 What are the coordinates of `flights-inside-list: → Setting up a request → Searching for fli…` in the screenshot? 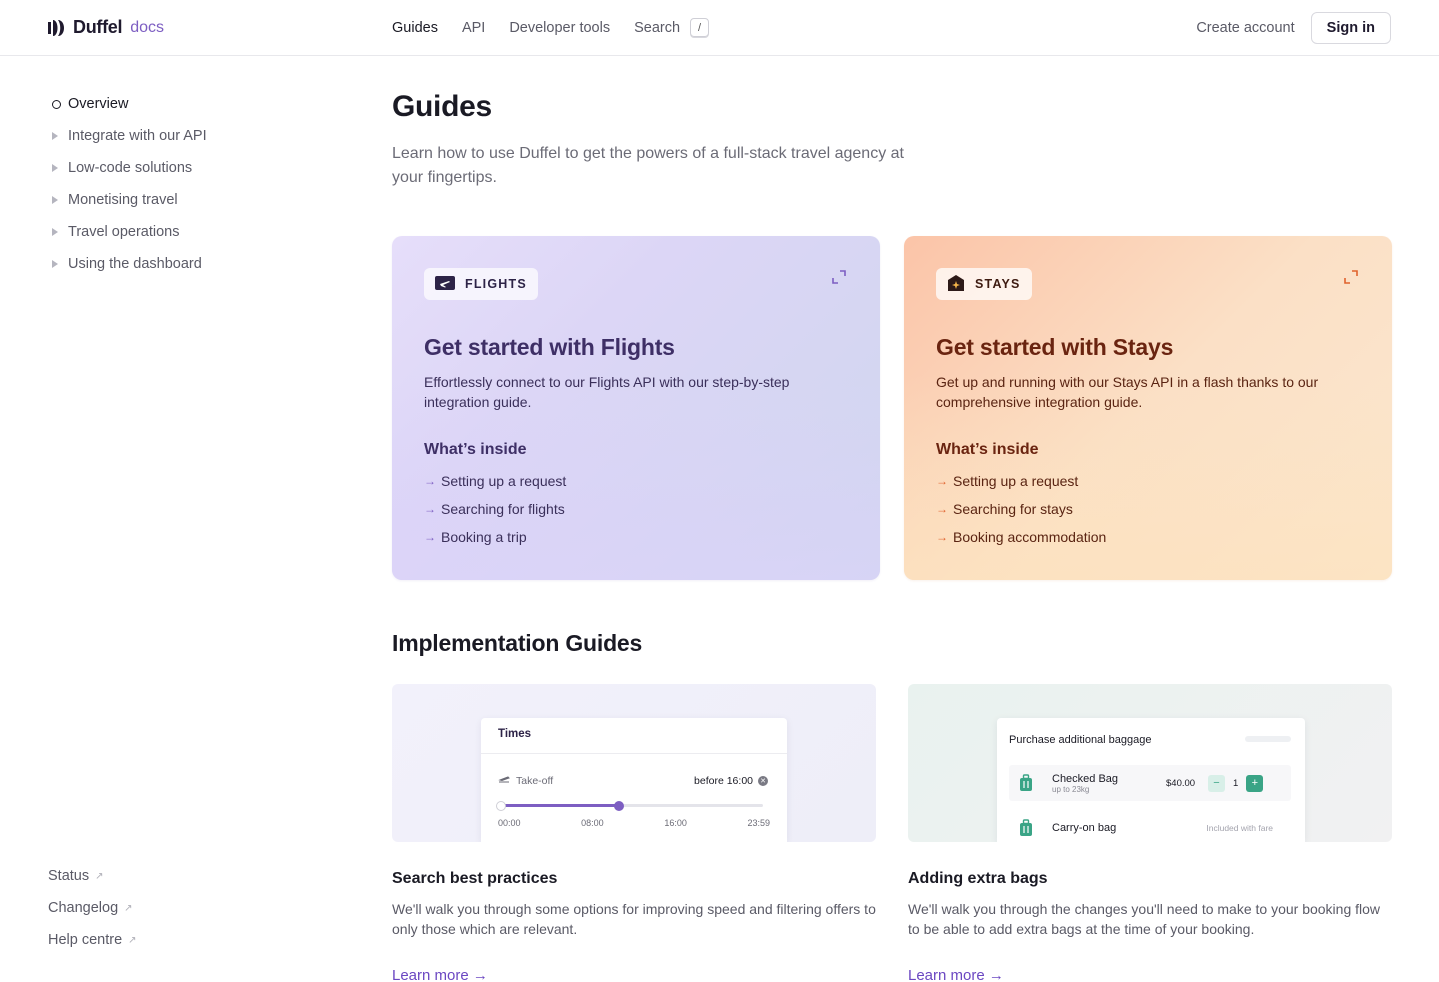 It's located at (636, 509).